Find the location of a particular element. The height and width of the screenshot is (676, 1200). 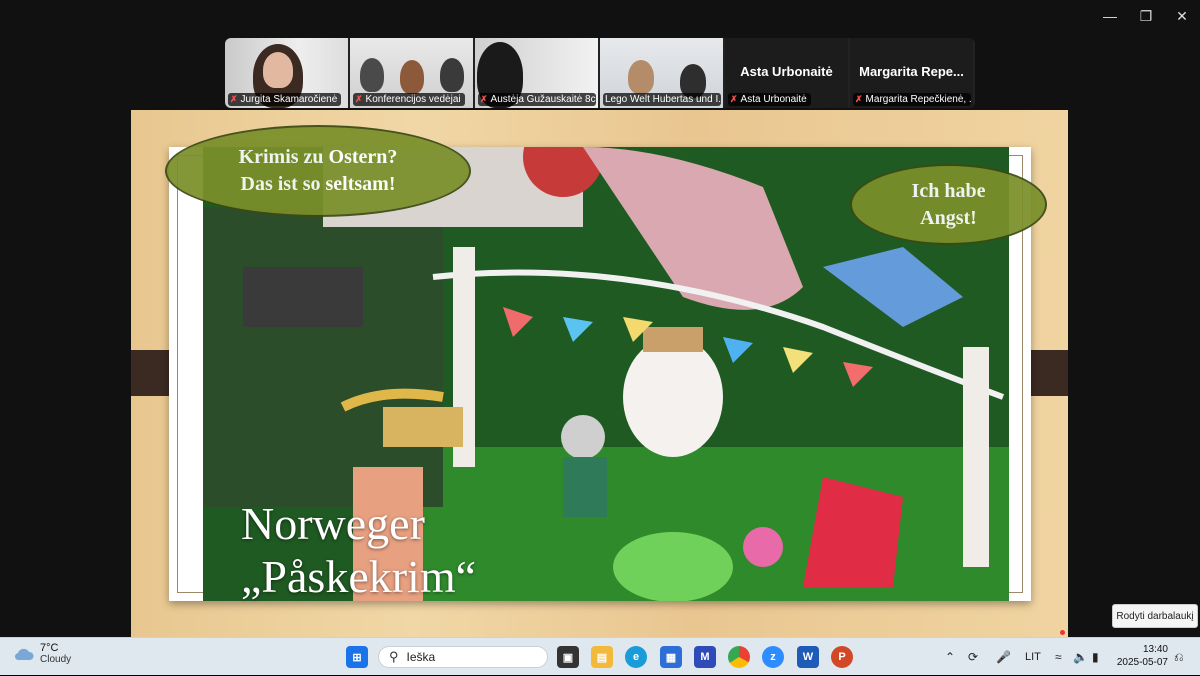

participant-name: ✗ Asta Urbonaitė is located at coordinates (769, 99).